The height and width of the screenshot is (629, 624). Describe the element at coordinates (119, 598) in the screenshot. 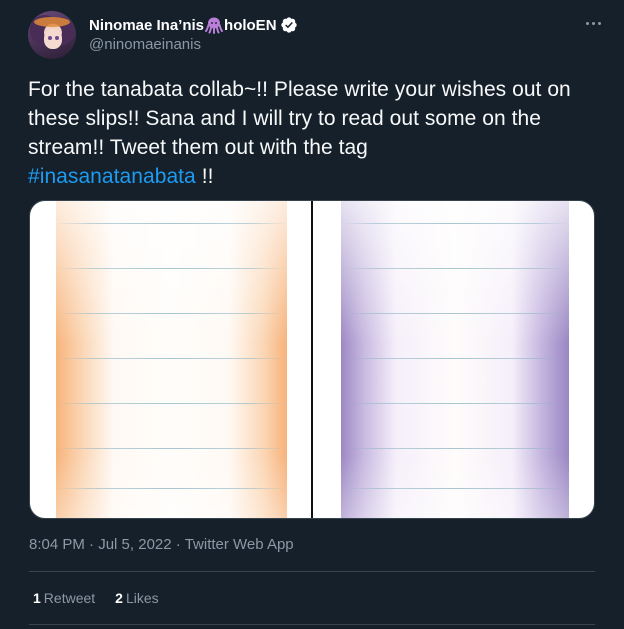

I see `likes-count: 2` at that location.